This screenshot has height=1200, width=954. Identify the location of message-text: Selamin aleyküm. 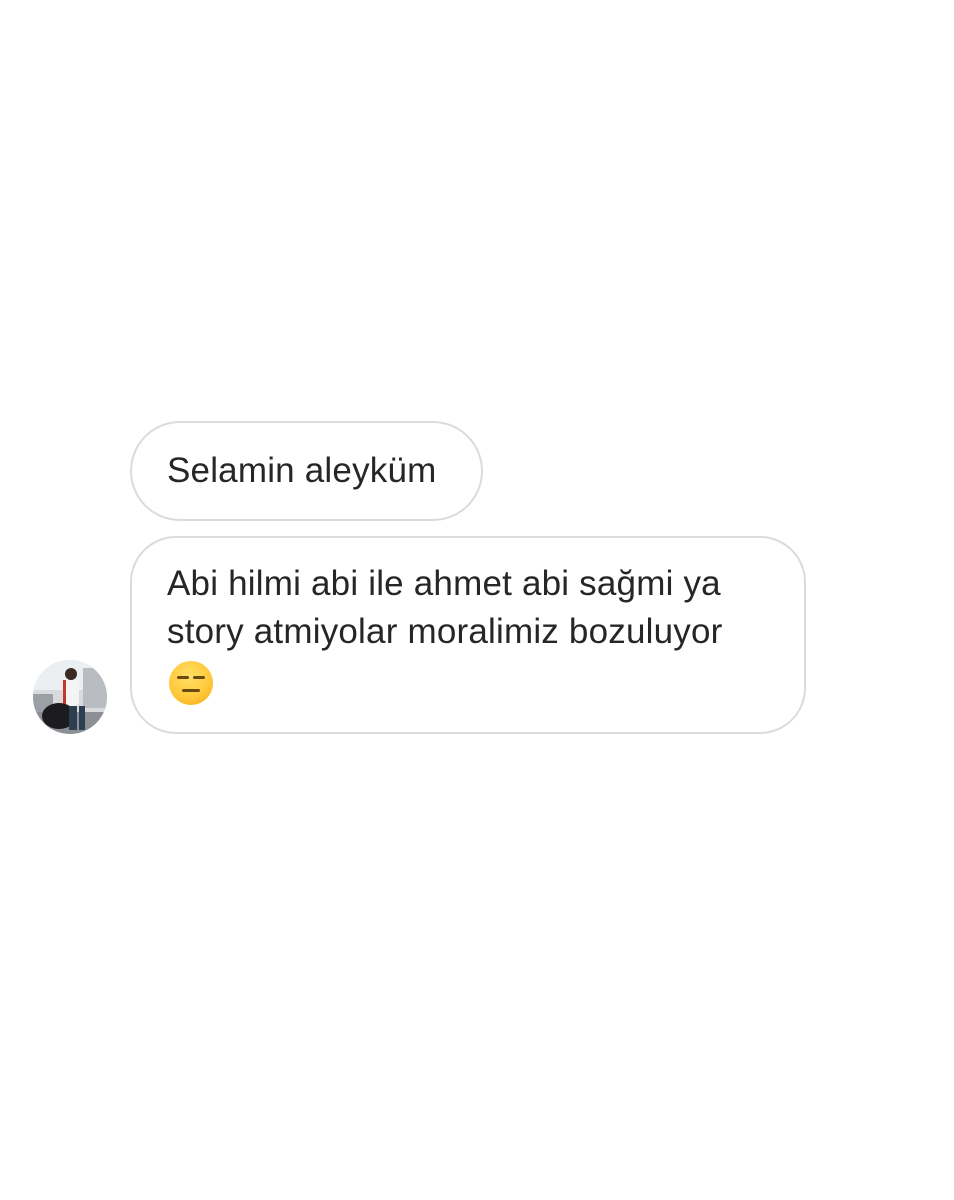
(302, 470).